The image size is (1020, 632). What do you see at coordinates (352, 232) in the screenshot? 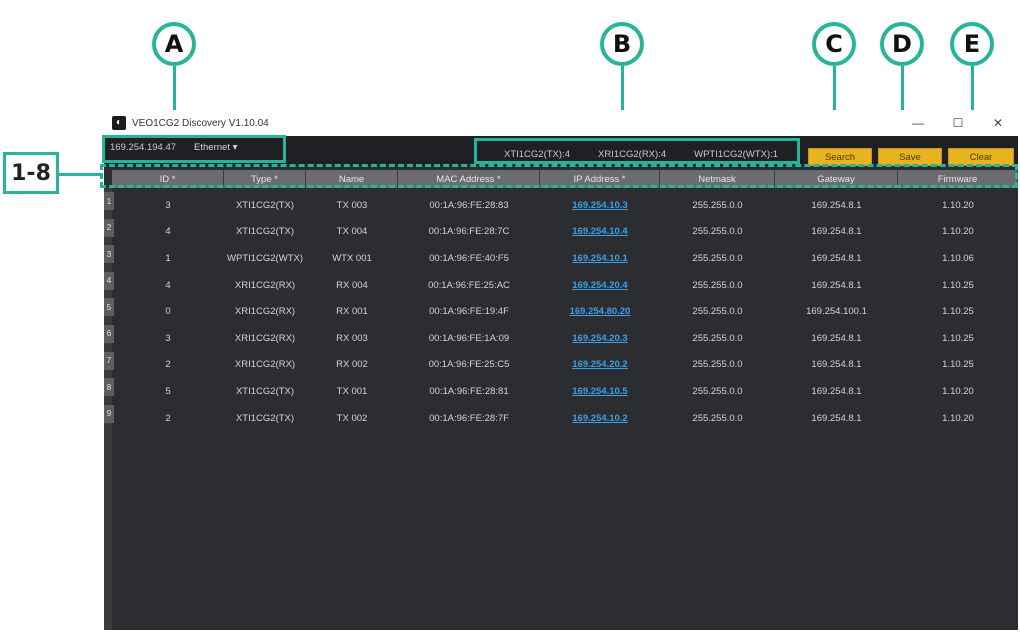
I see `cell-name: TX 004` at bounding box center [352, 232].